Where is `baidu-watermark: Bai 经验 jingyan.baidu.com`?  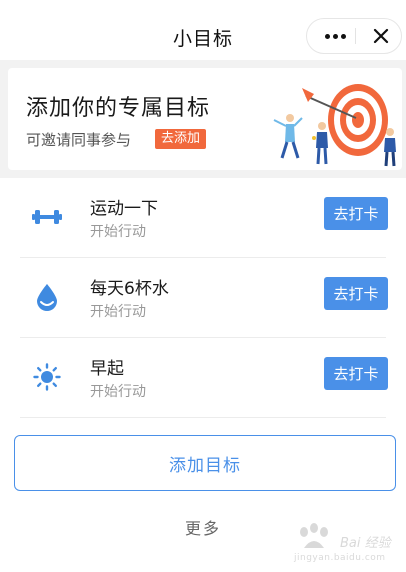
baidu-watermark: Bai 经验 jingyan.baidu.com is located at coordinates (347, 545).